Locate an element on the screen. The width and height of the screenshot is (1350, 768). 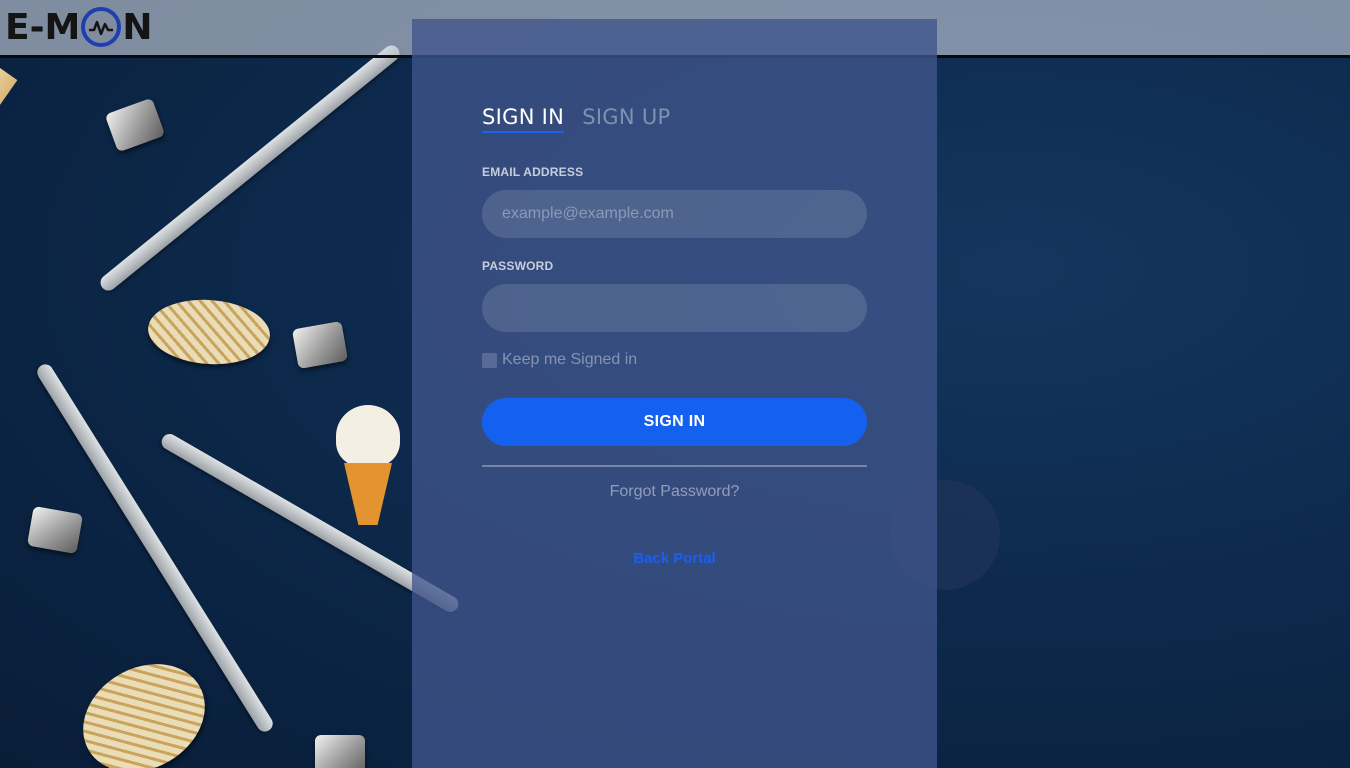
auth-tabs: SIGN IN SIGN UP is located at coordinates (576, 119).